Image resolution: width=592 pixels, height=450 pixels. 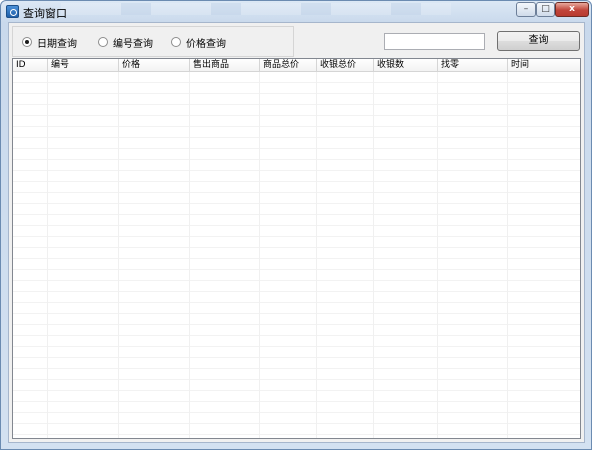 What do you see at coordinates (206, 44) in the screenshot?
I see `radio-label: 价格查询` at bounding box center [206, 44].